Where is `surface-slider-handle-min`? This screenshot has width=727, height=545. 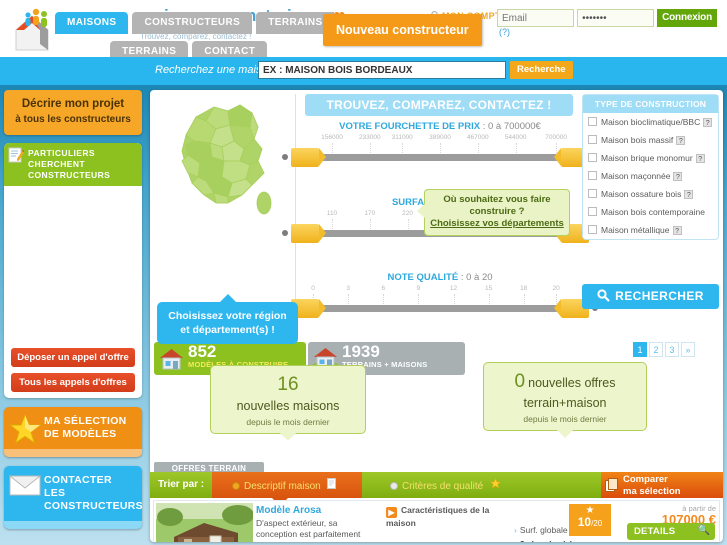 surface-slider-handle-min is located at coordinates (304, 233).